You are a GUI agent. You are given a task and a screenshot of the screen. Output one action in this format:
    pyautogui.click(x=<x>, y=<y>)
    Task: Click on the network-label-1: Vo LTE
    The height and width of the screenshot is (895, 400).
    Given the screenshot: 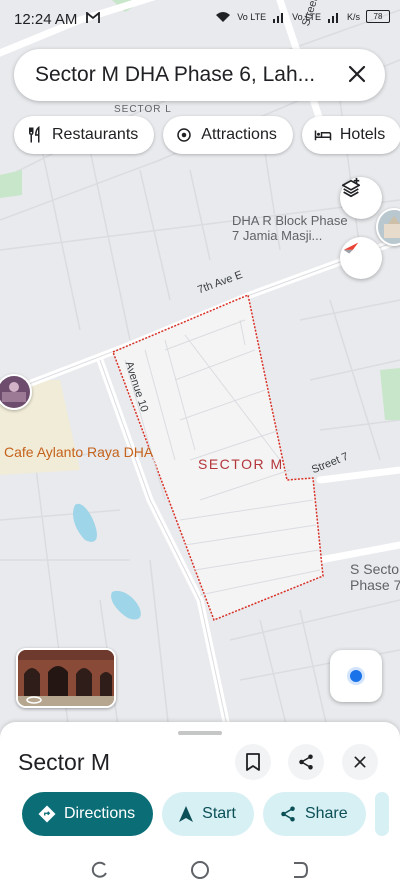 What is the action you would take?
    pyautogui.click(x=252, y=16)
    